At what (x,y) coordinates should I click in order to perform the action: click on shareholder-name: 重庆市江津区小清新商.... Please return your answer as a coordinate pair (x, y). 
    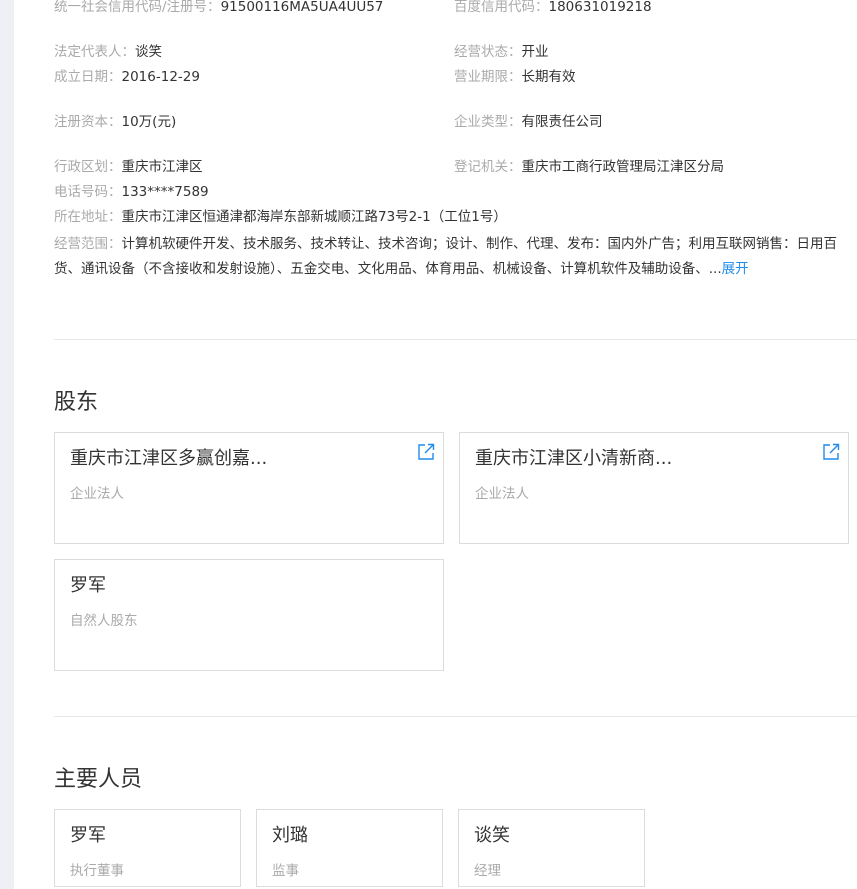
    Looking at the image, I should click on (573, 459).